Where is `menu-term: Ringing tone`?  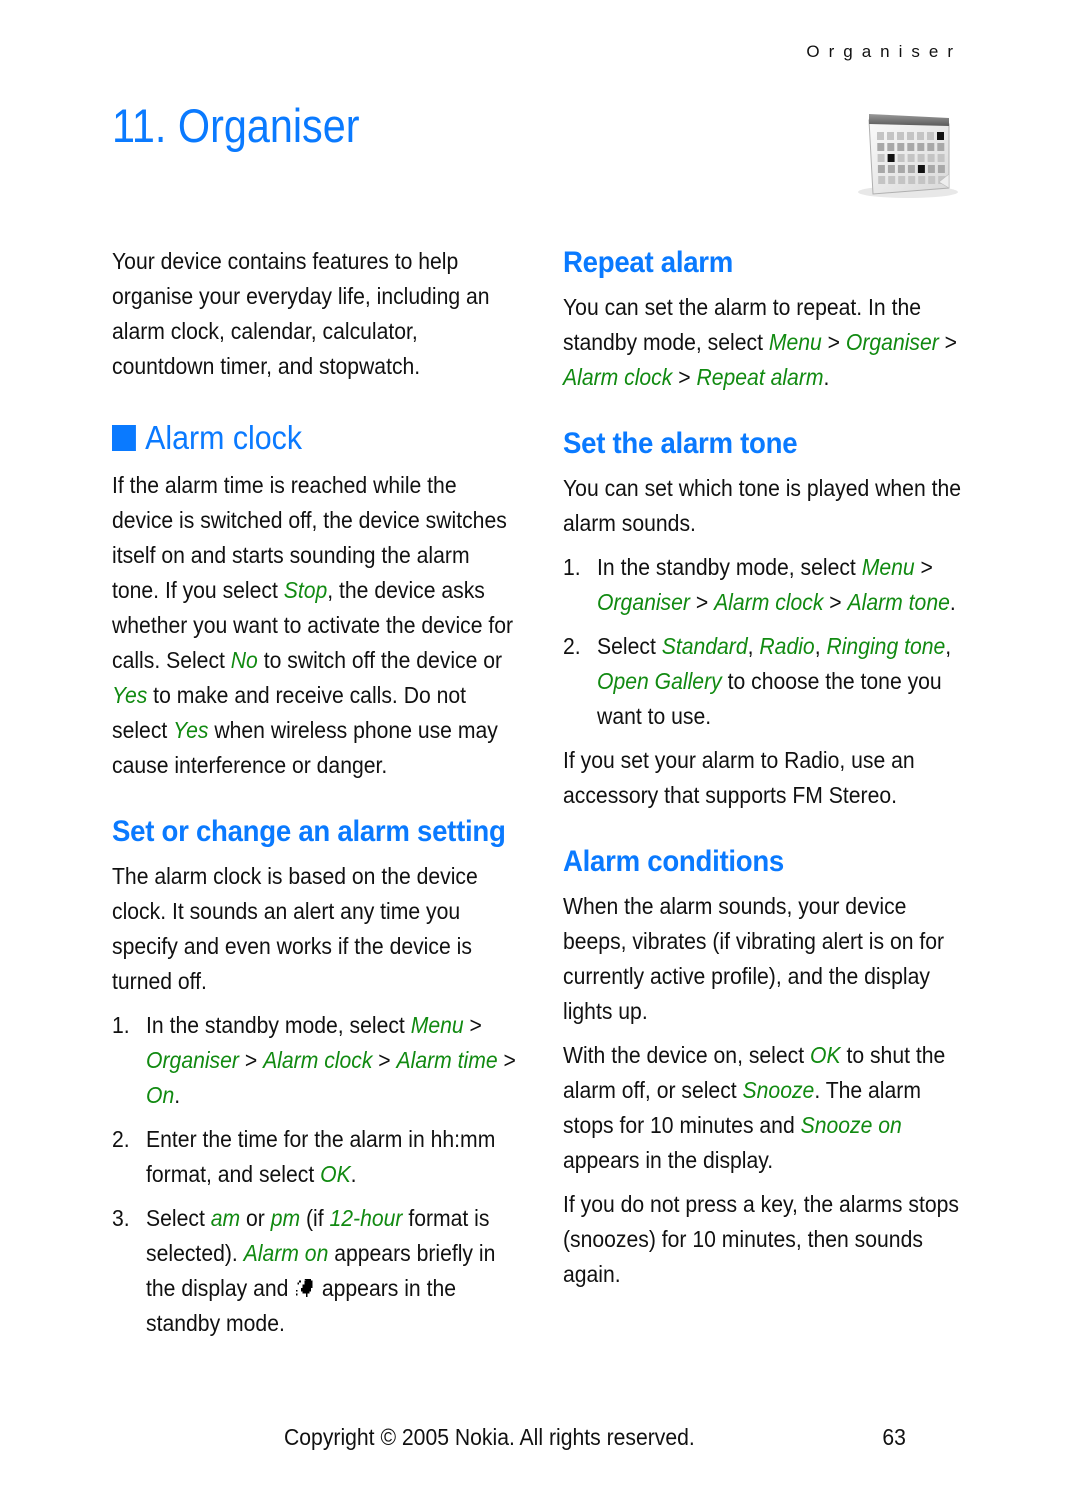 menu-term: Ringing tone is located at coordinates (886, 646).